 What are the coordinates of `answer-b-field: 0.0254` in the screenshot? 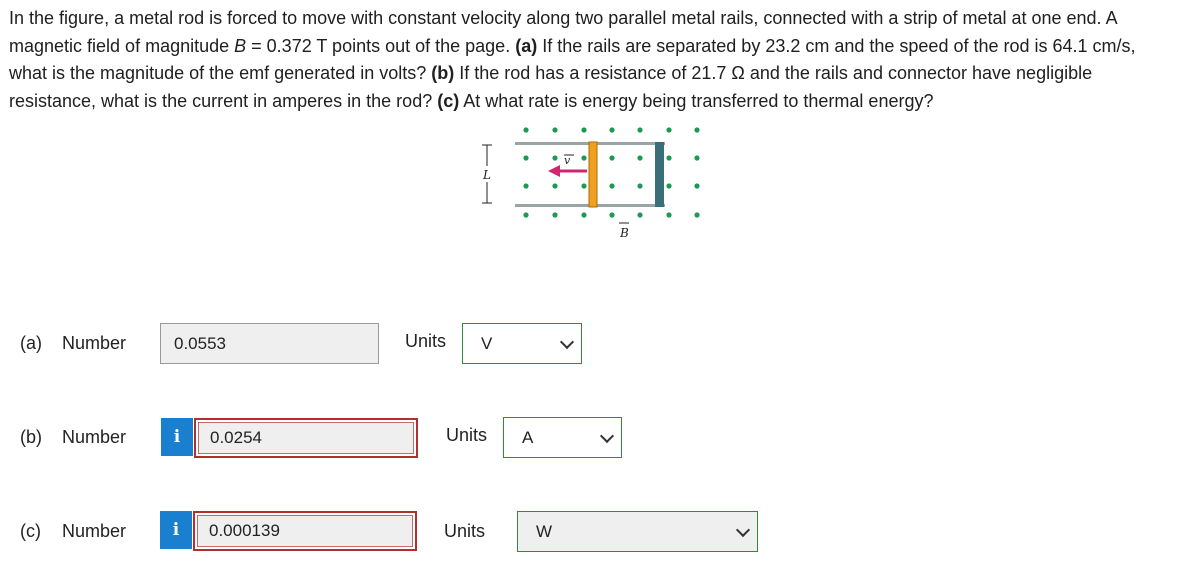 It's located at (306, 438).